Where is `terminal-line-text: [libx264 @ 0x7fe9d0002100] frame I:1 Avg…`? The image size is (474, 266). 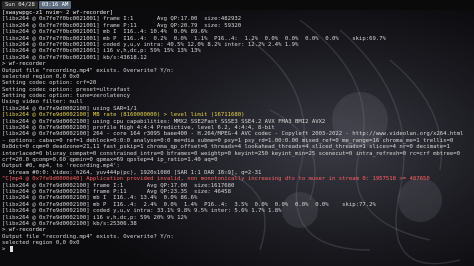 terminal-line-text: [libx264 @ 0x7fe9d0002100] frame I:1 Avg… is located at coordinates (118, 185).